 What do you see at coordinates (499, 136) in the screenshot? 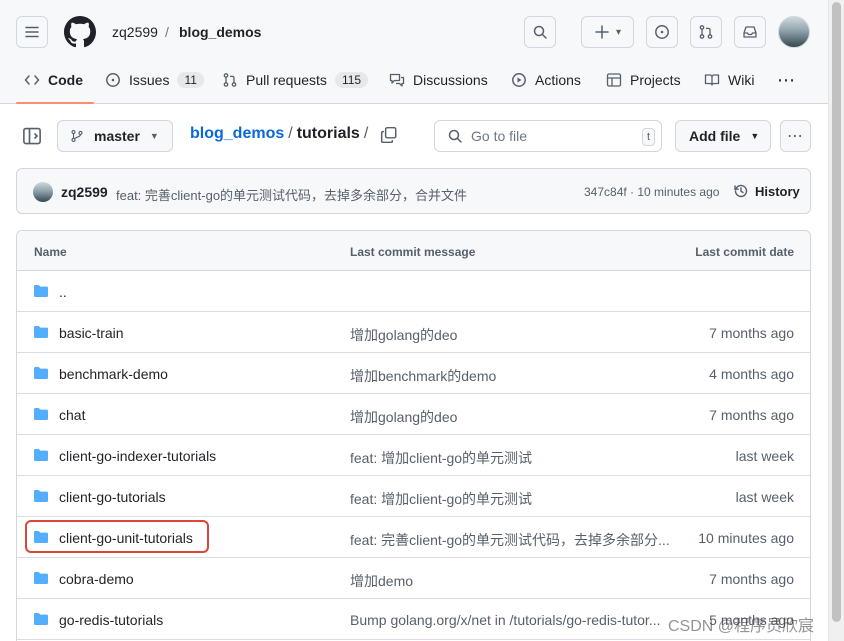
I see `go-to-file-placeholder: Go to file` at bounding box center [499, 136].